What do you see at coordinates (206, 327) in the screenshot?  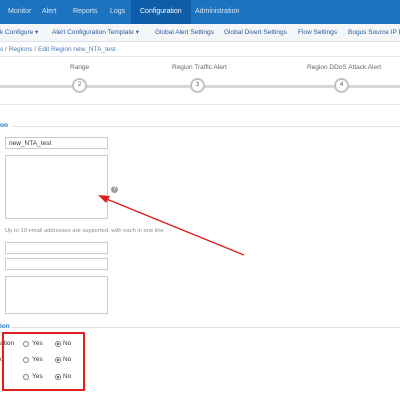 I see `section-rule` at bounding box center [206, 327].